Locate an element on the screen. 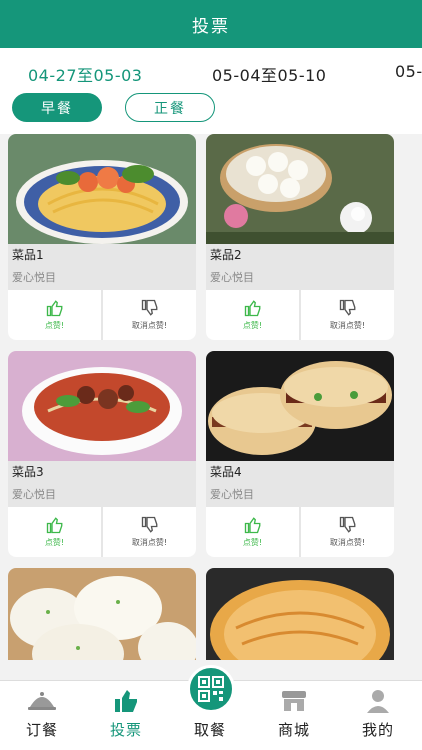 Image resolution: width=422 pixels, height=750 pixels. dish-name: 菜品1 is located at coordinates (28, 255).